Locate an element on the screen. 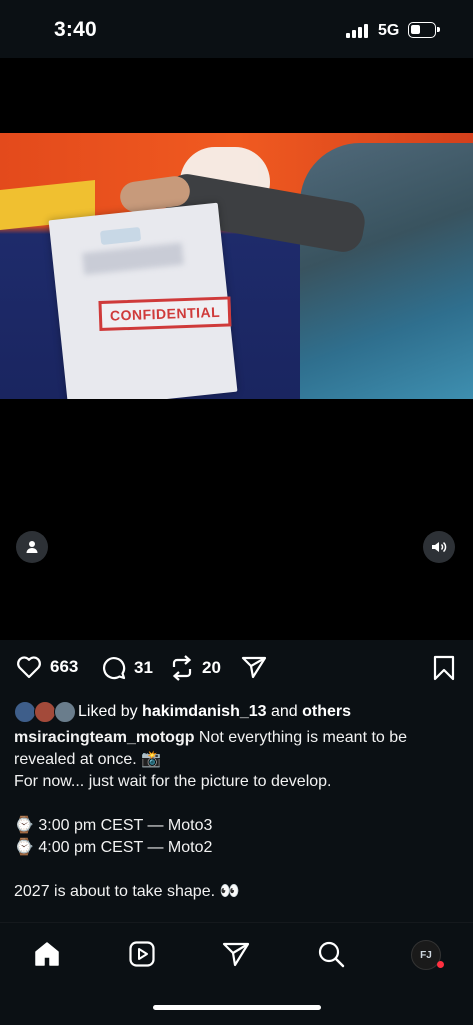  like-count: 663 is located at coordinates (64, 666).